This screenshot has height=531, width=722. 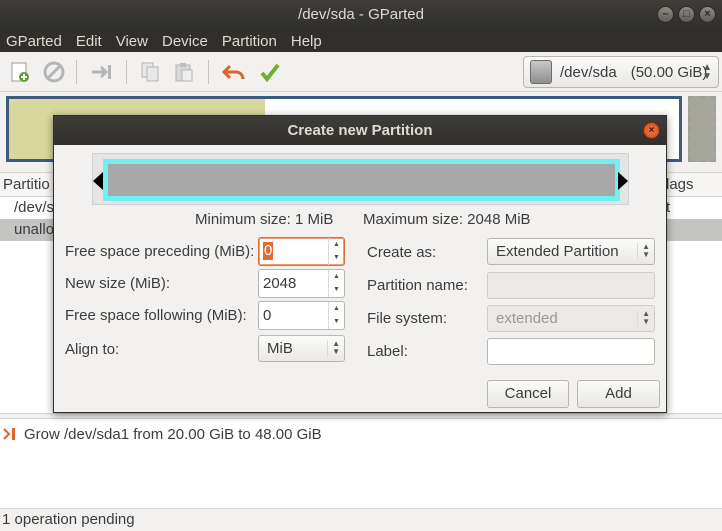 I want to click on maximize-button: □, so click(x=686, y=14).